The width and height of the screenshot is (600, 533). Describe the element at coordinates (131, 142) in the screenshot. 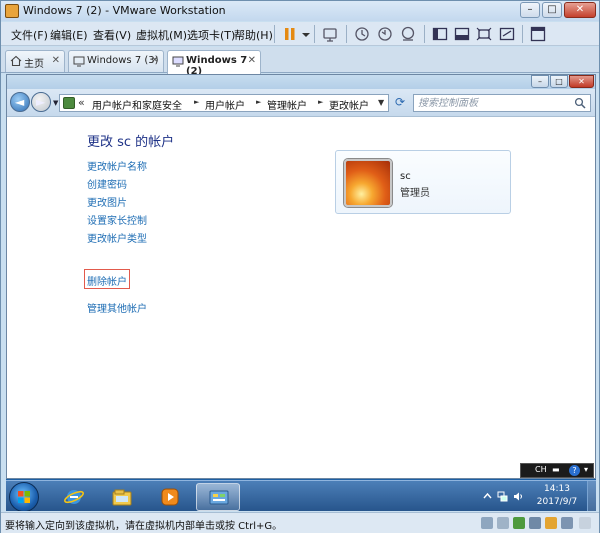

I see `page-title: 更改 sc 的帐户` at that location.